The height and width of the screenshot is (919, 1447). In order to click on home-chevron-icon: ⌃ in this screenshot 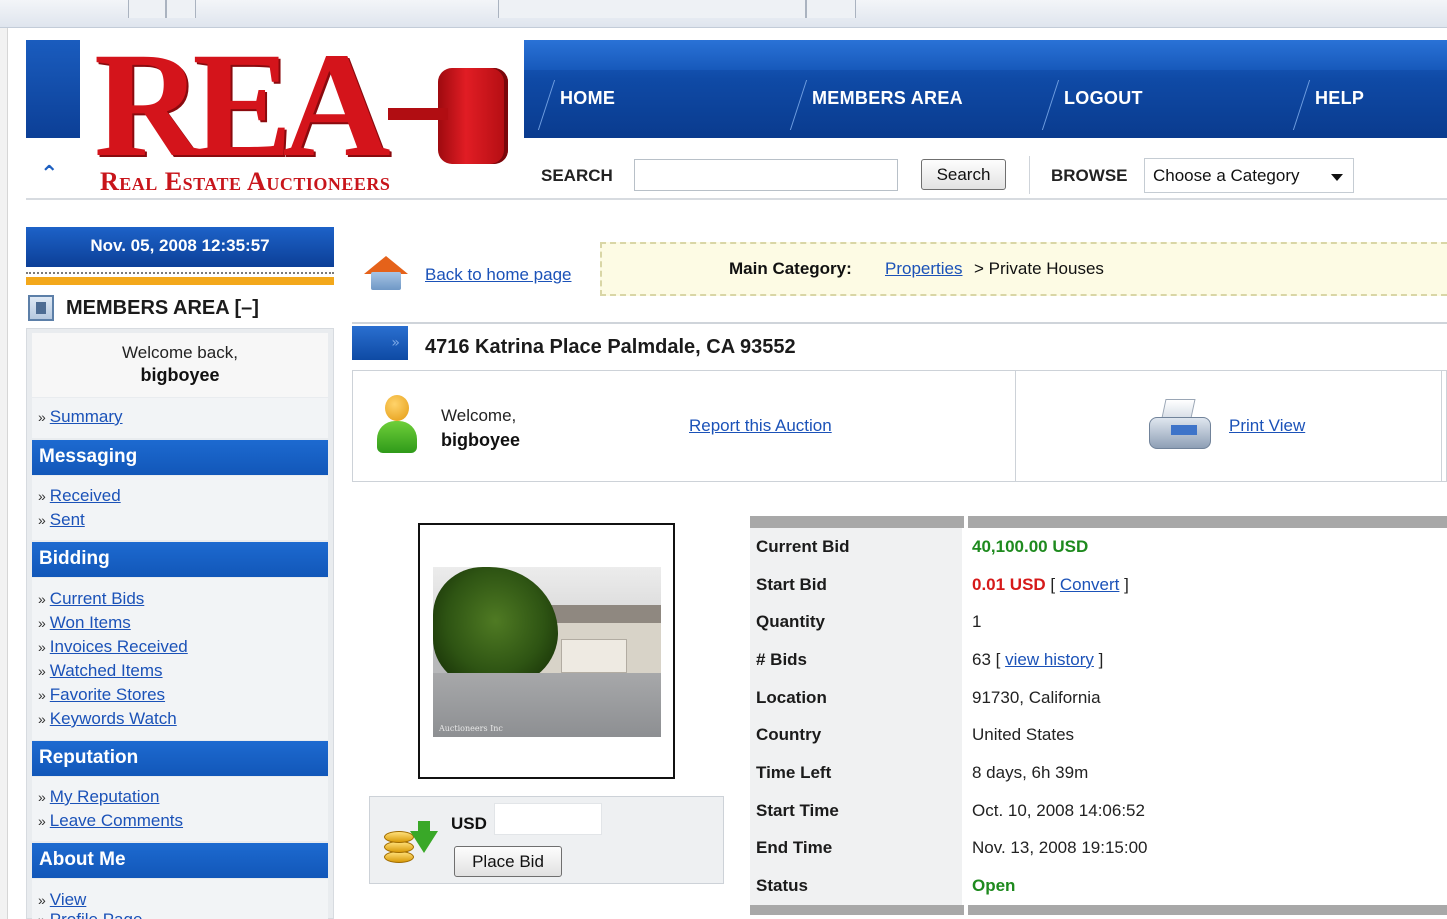, I will do `click(52, 175)`.